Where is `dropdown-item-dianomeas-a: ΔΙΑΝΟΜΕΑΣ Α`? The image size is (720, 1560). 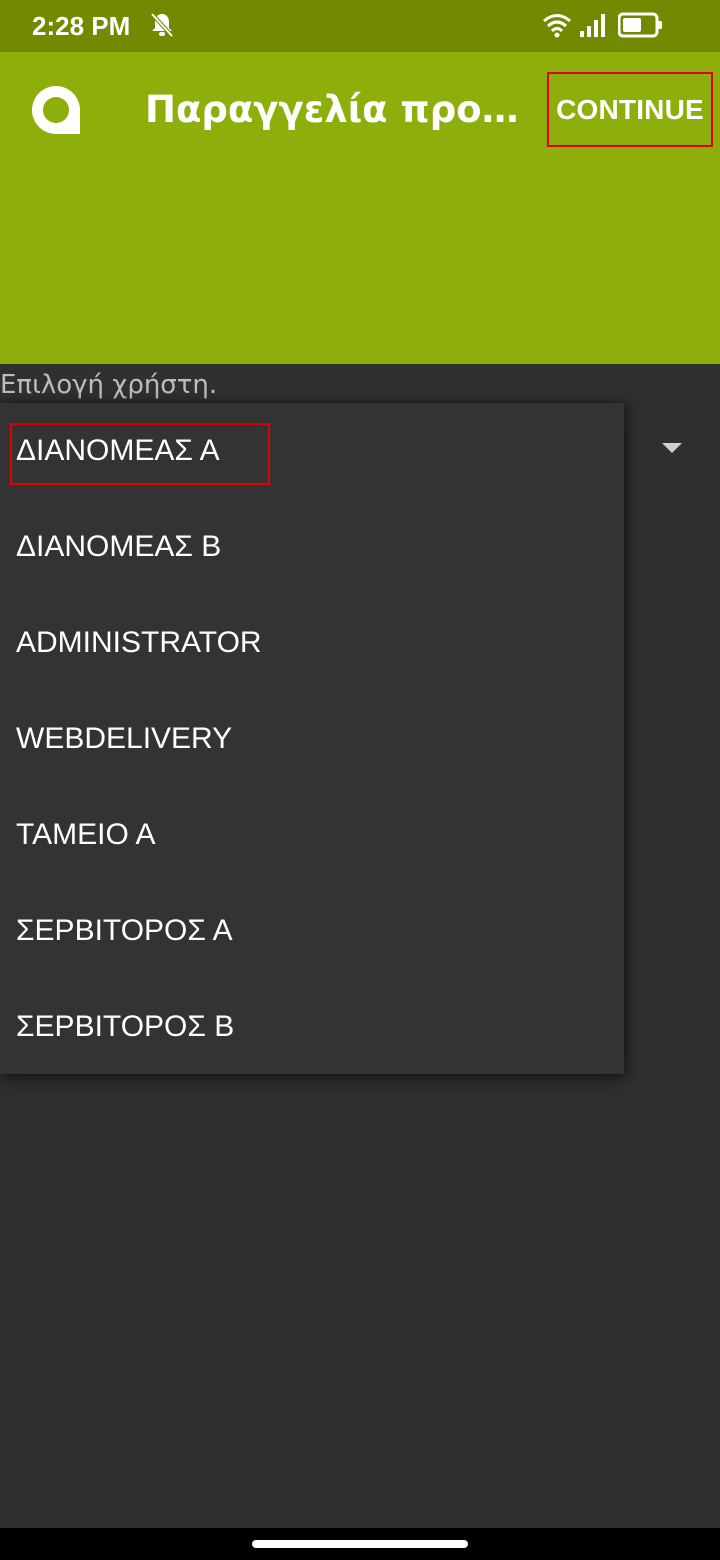
dropdown-item-dianomeas-a: ΔΙΑΝΟΜΕΑΣ Α is located at coordinates (312, 451).